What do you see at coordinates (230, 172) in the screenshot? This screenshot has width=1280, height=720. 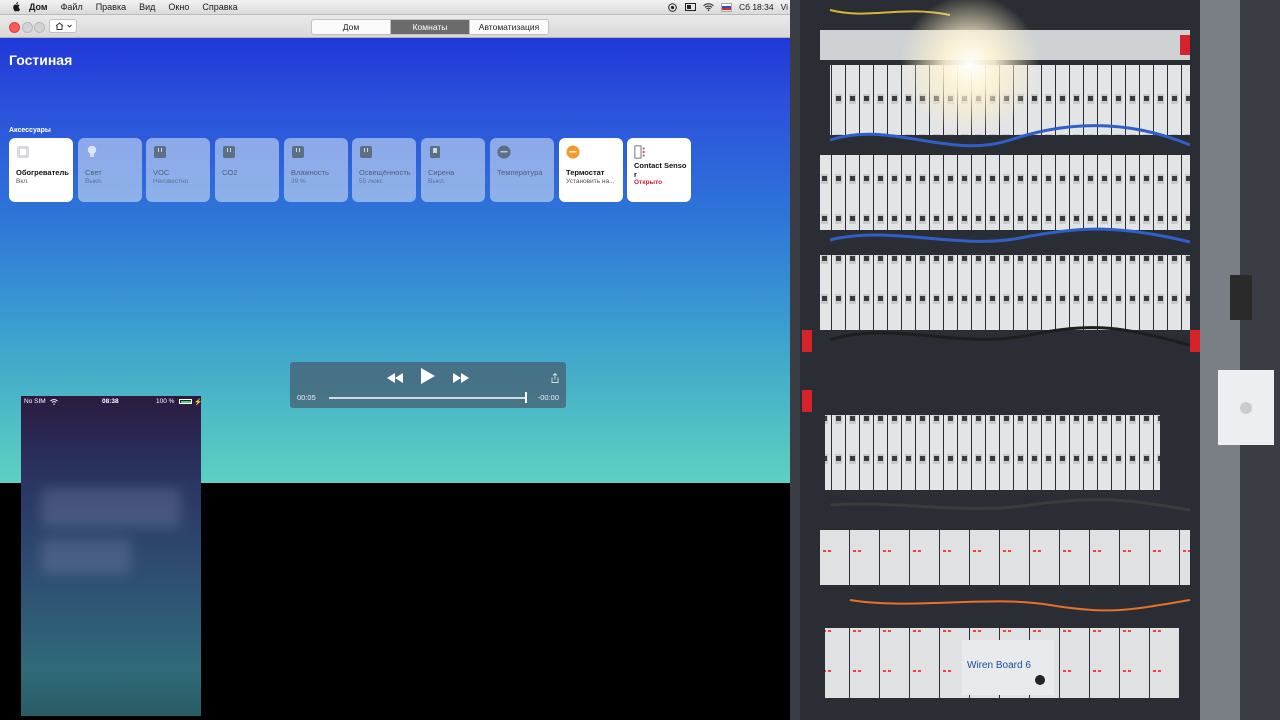 I see `tile-name: CO2` at bounding box center [230, 172].